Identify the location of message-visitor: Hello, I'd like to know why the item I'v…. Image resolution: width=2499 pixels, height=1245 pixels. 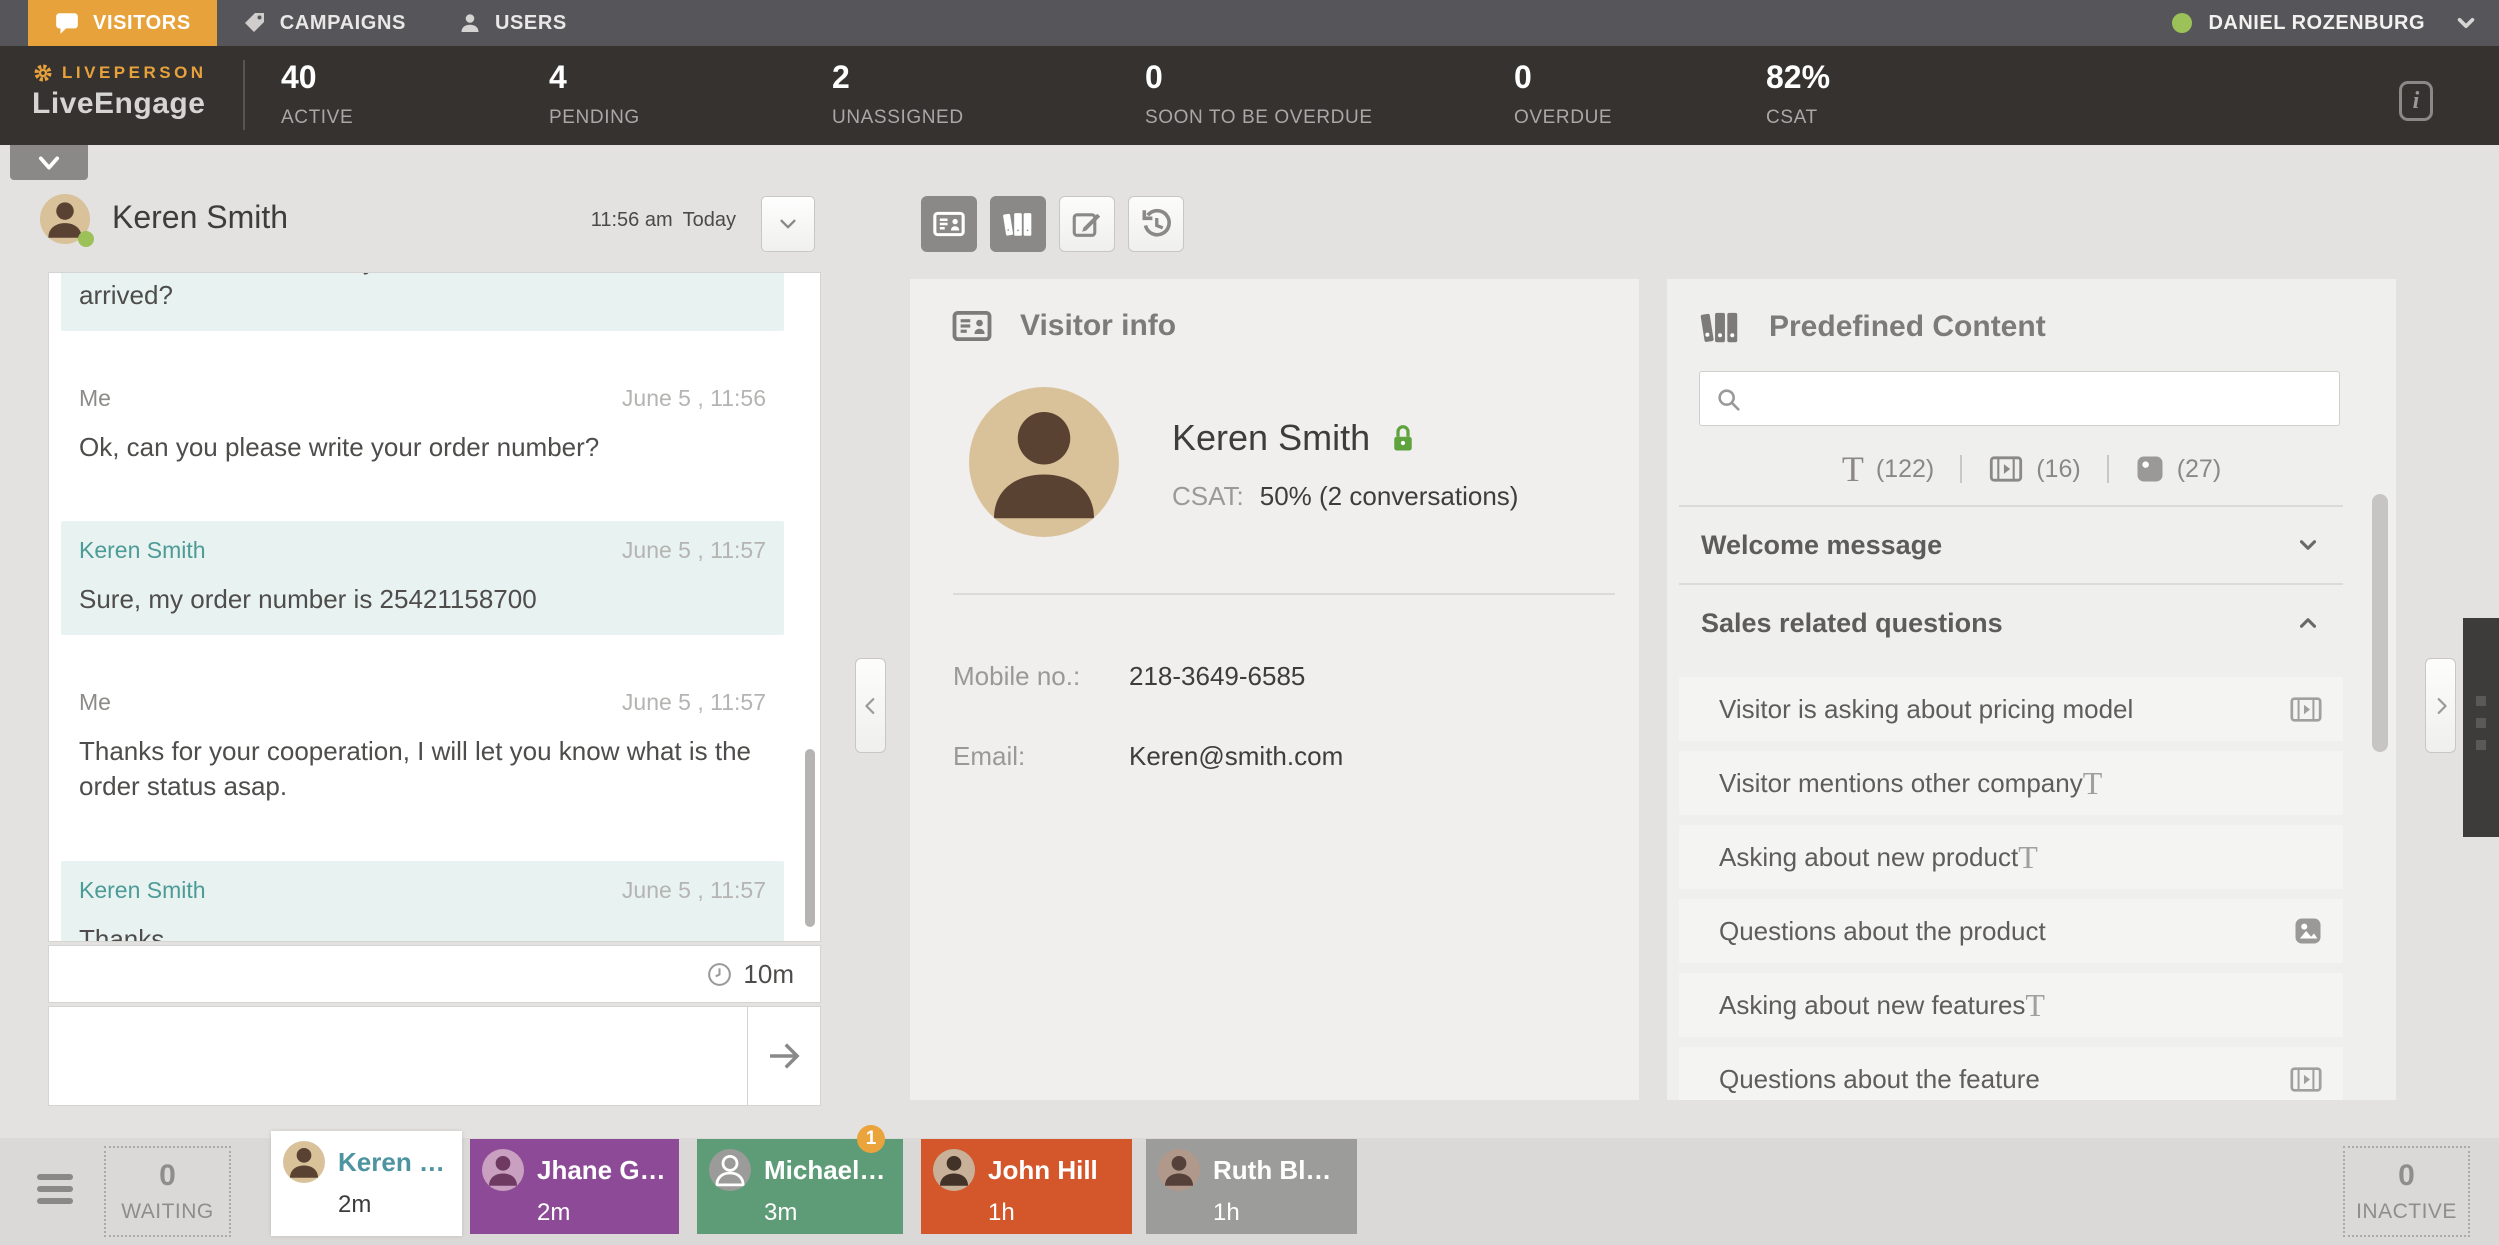
(422, 302).